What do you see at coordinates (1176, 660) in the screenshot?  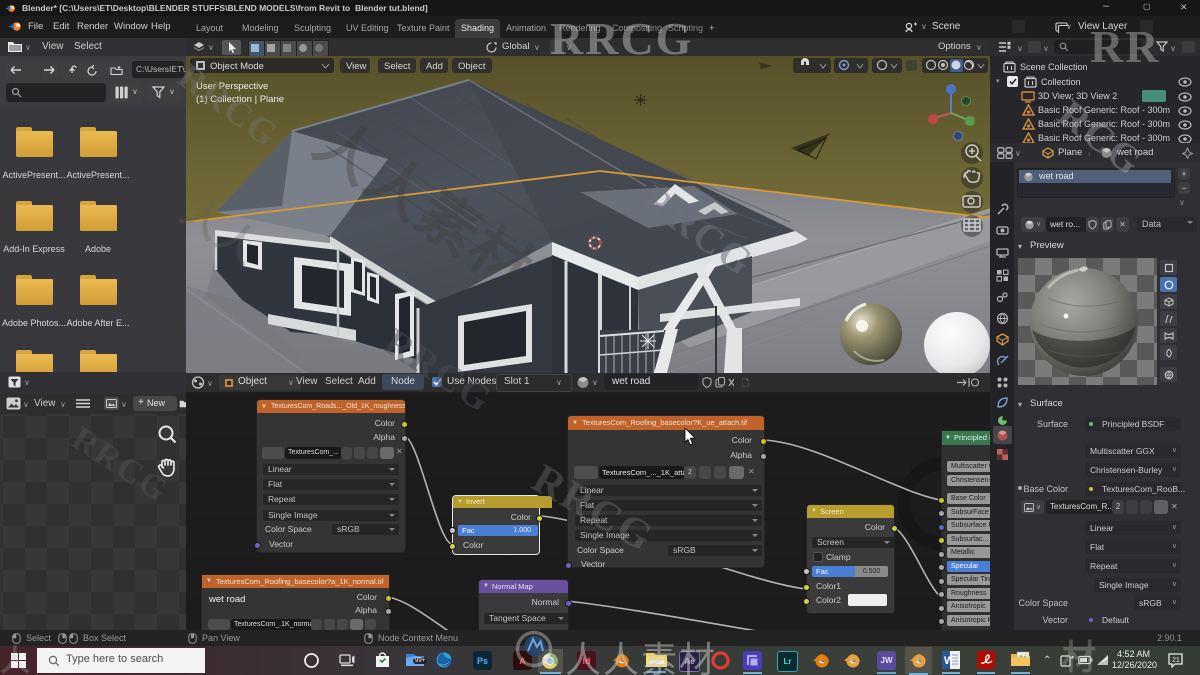 I see `svg-text: 21` at bounding box center [1176, 660].